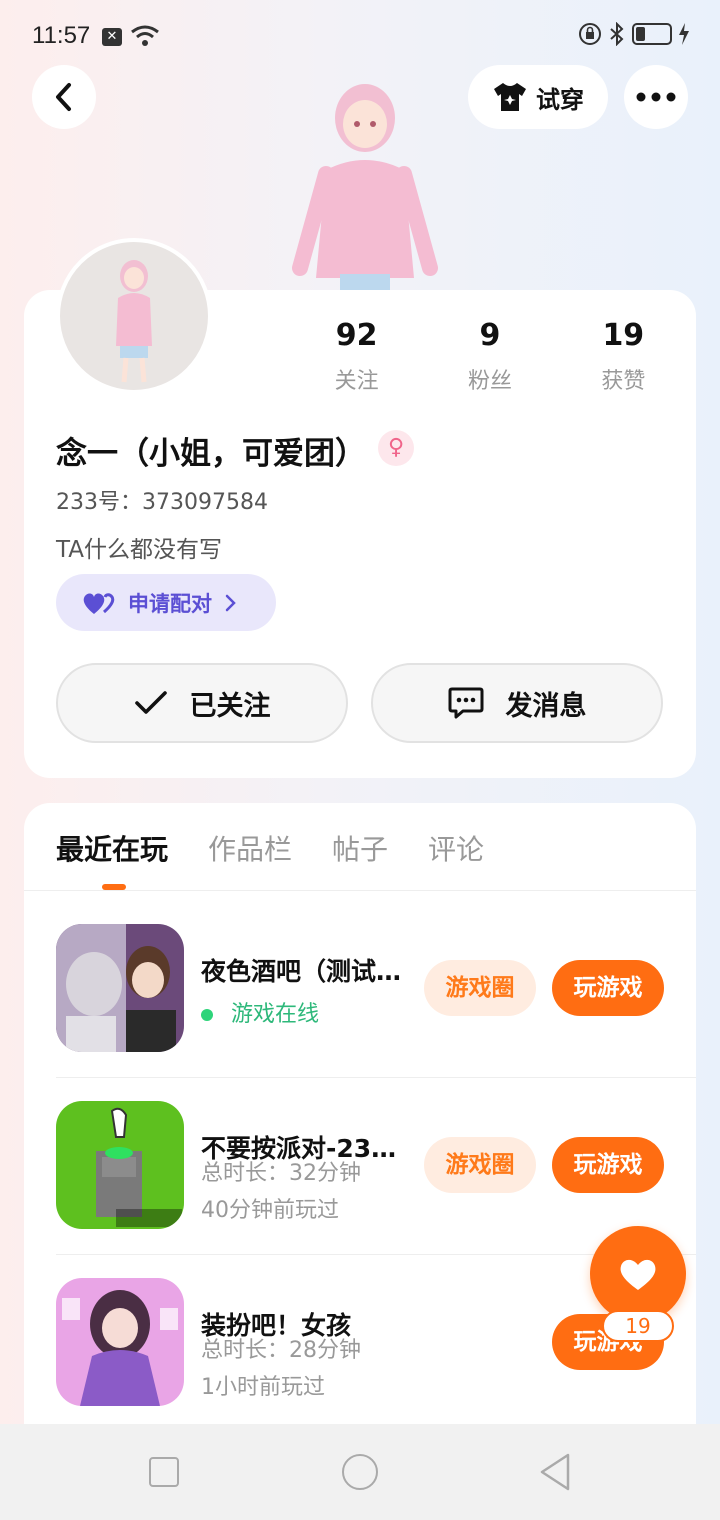 The height and width of the screenshot is (1520, 720). I want to click on status-time: 11:57, so click(61, 35).